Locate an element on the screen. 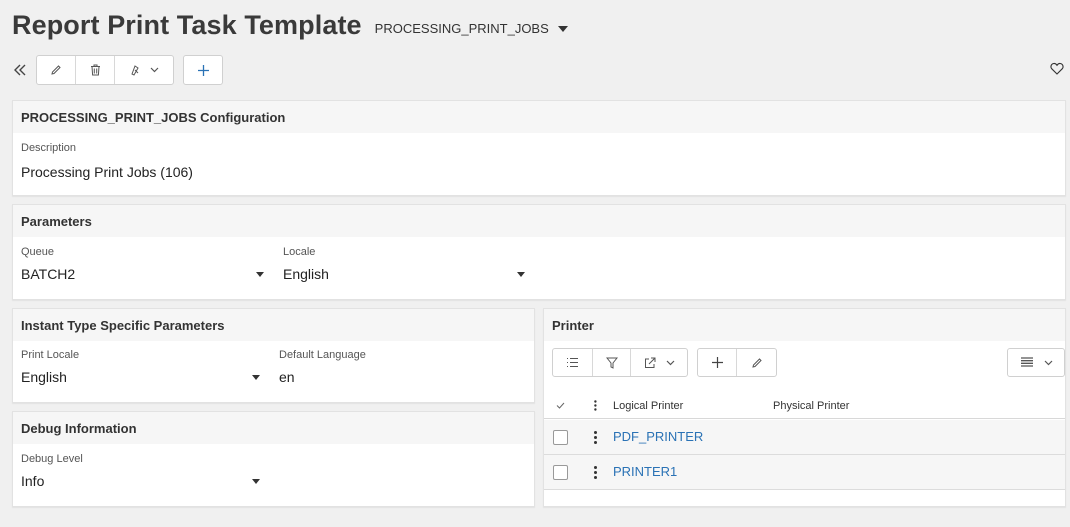 This screenshot has width=1070, height=527. queue-label: Queue is located at coordinates (38, 252).